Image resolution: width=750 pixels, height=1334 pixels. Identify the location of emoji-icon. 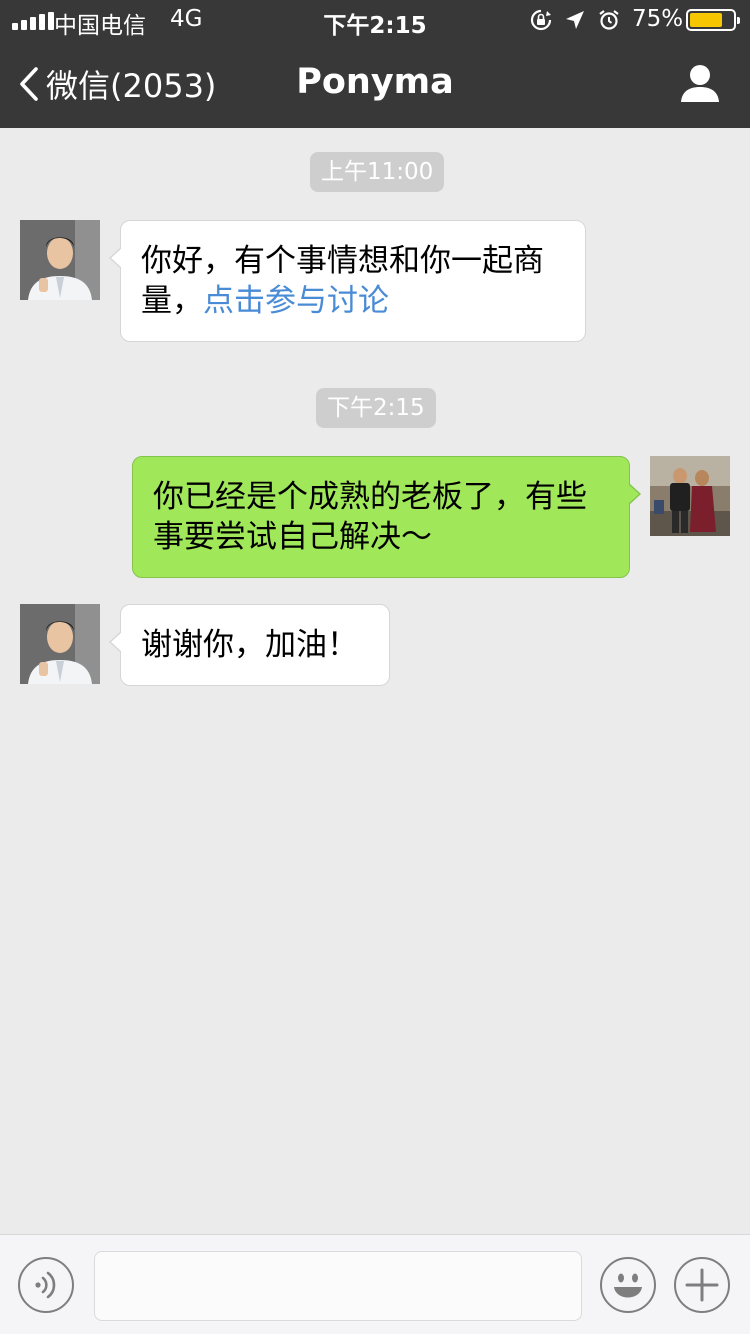
(628, 1285).